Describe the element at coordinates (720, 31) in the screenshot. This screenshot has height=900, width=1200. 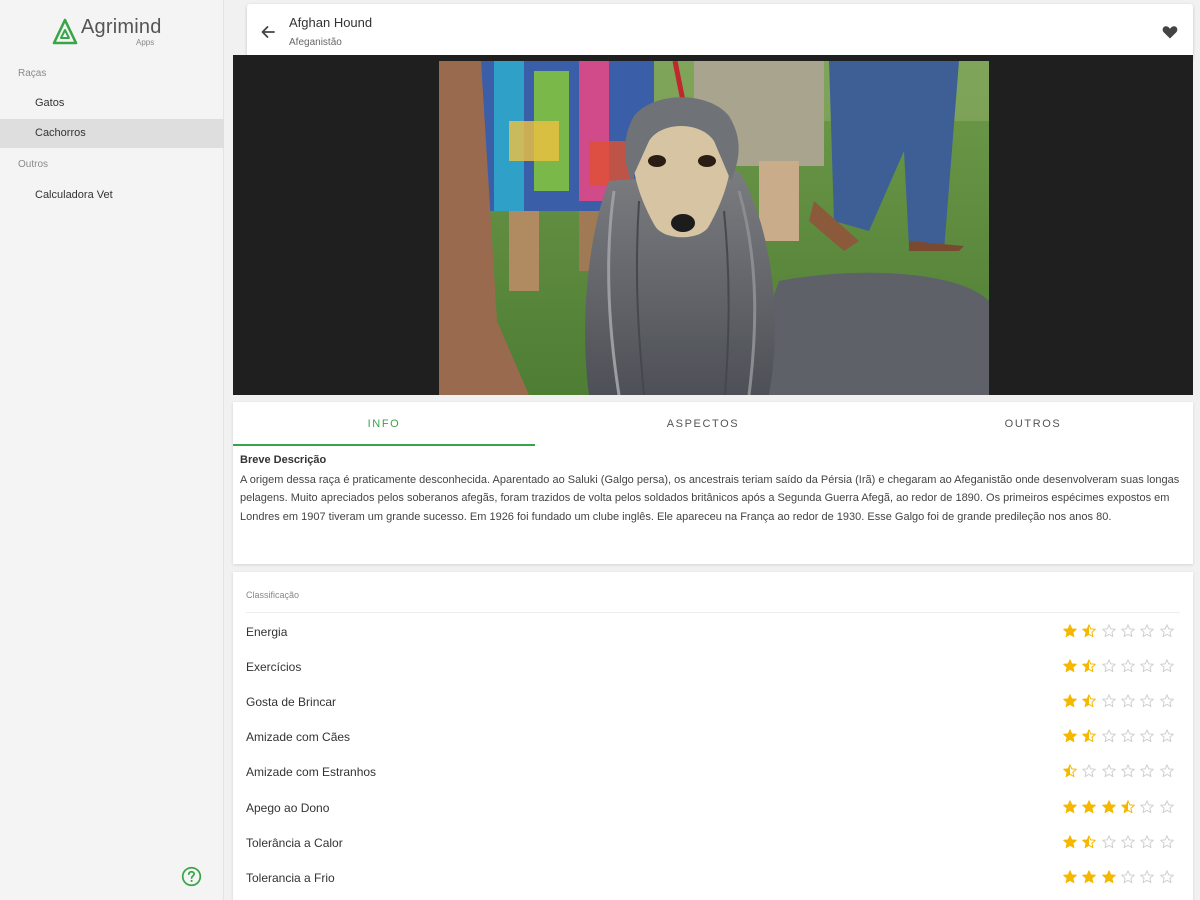
I see `detail-header: Afghan Hound Afeganistão` at that location.